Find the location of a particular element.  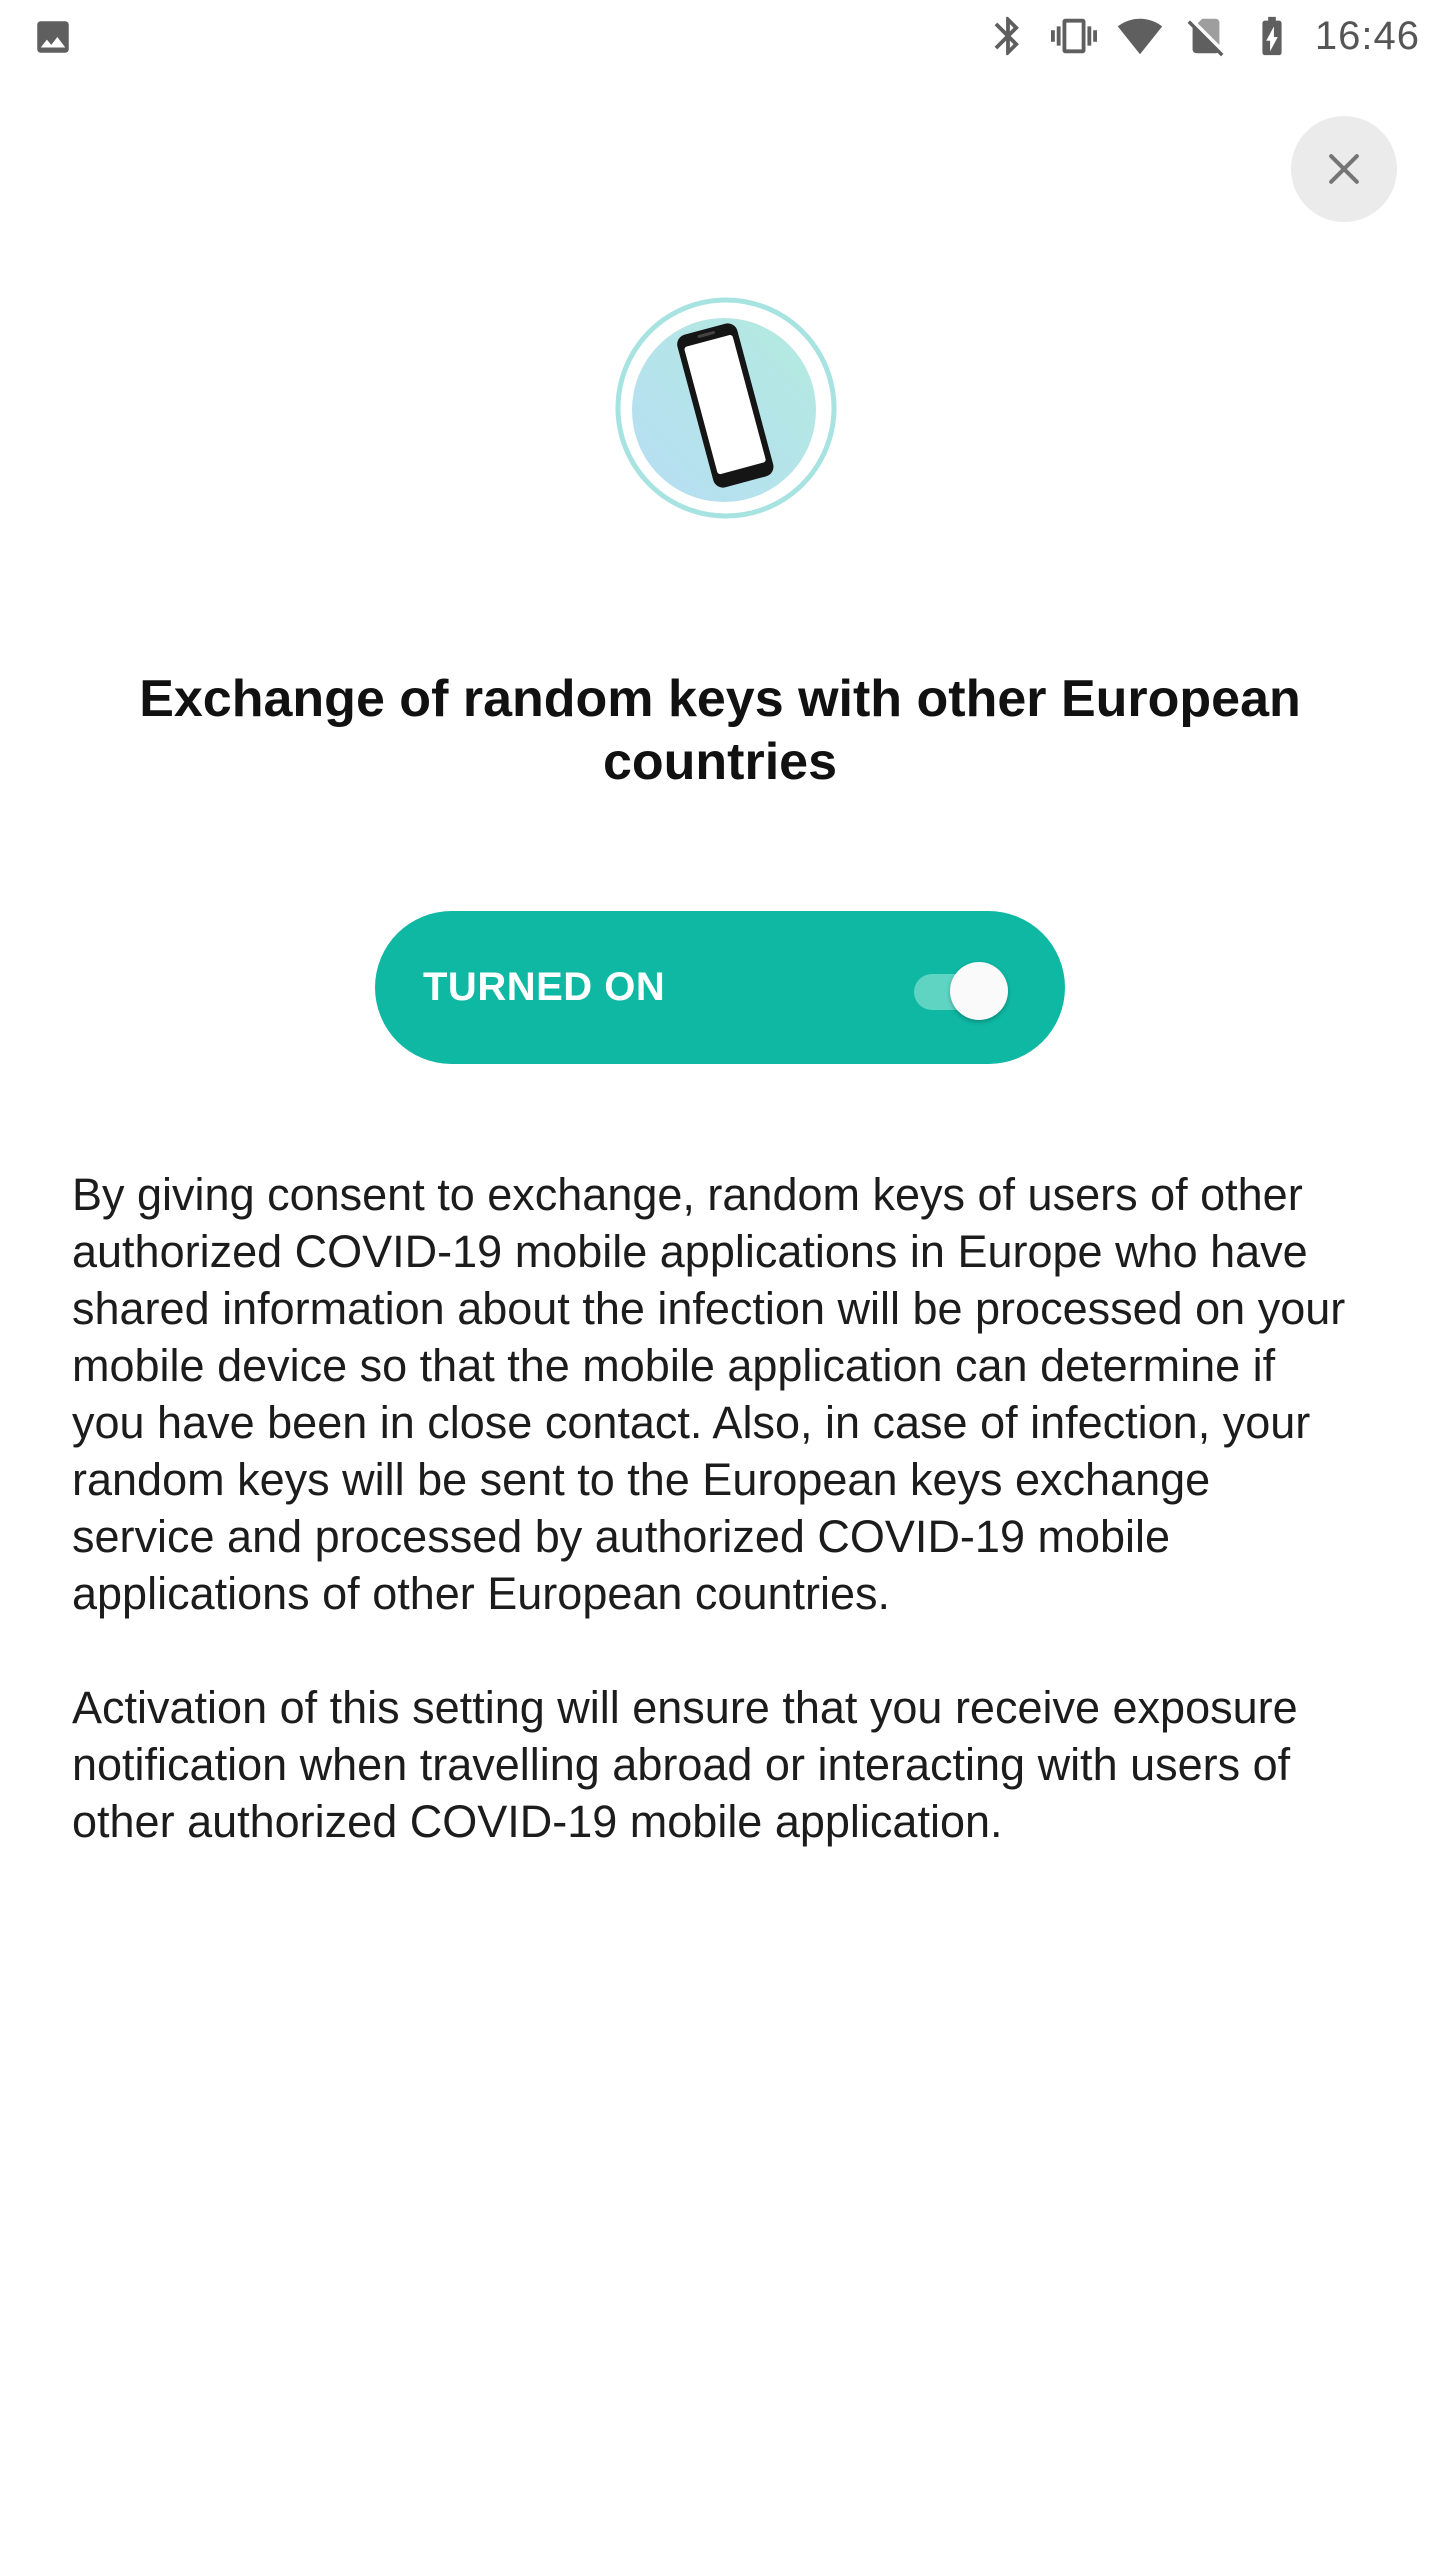

phone-icon is located at coordinates (726, 408).